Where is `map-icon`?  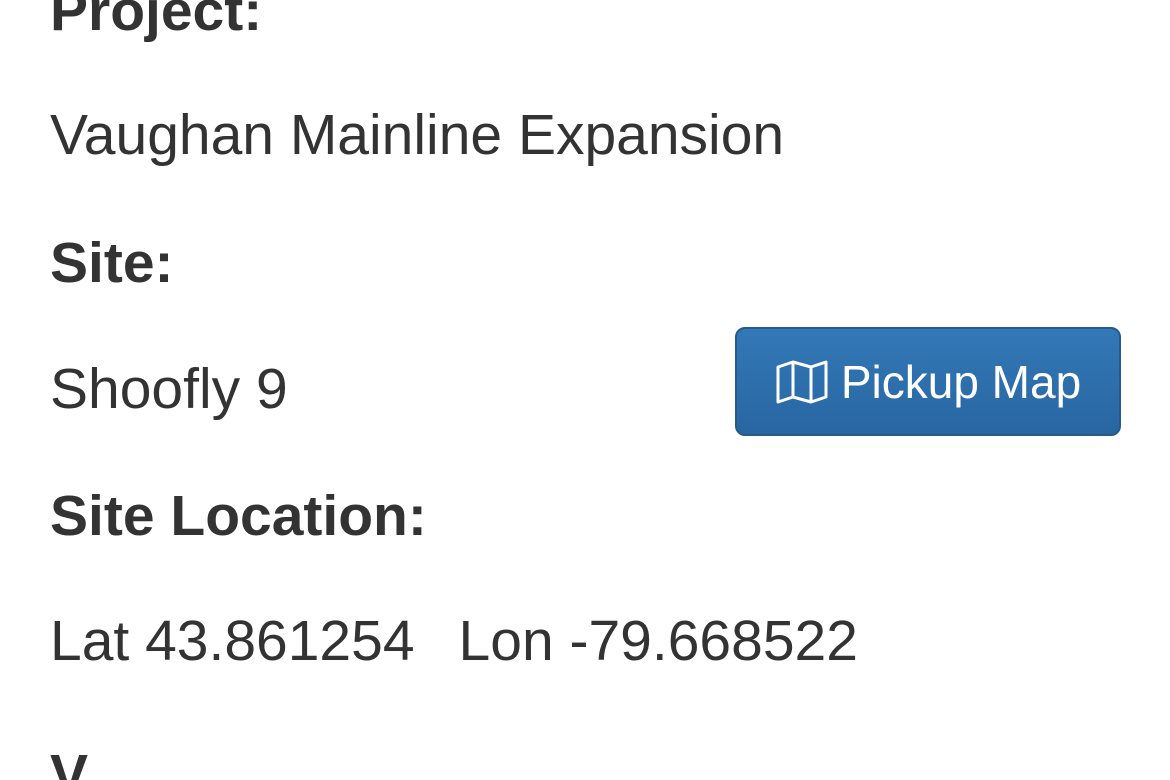
map-icon is located at coordinates (802, 382).